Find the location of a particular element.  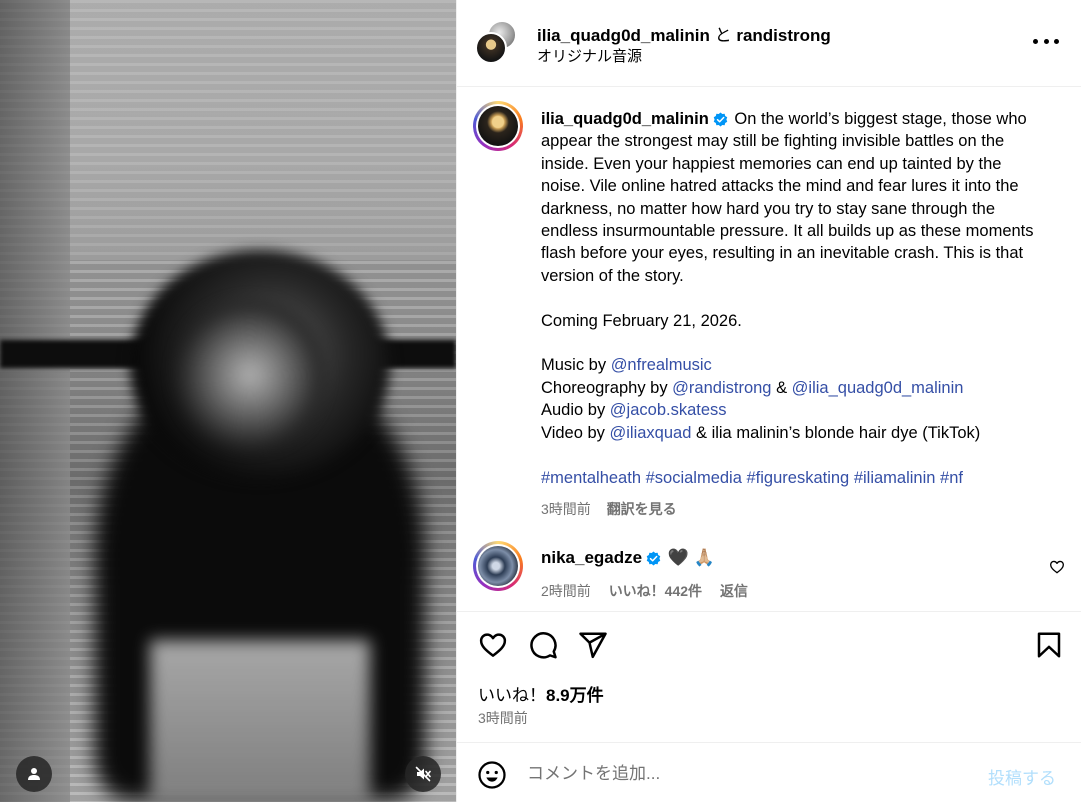

comment-content: nika_egadze 🖤 🙏🏼 is located at coordinates (628, 558).